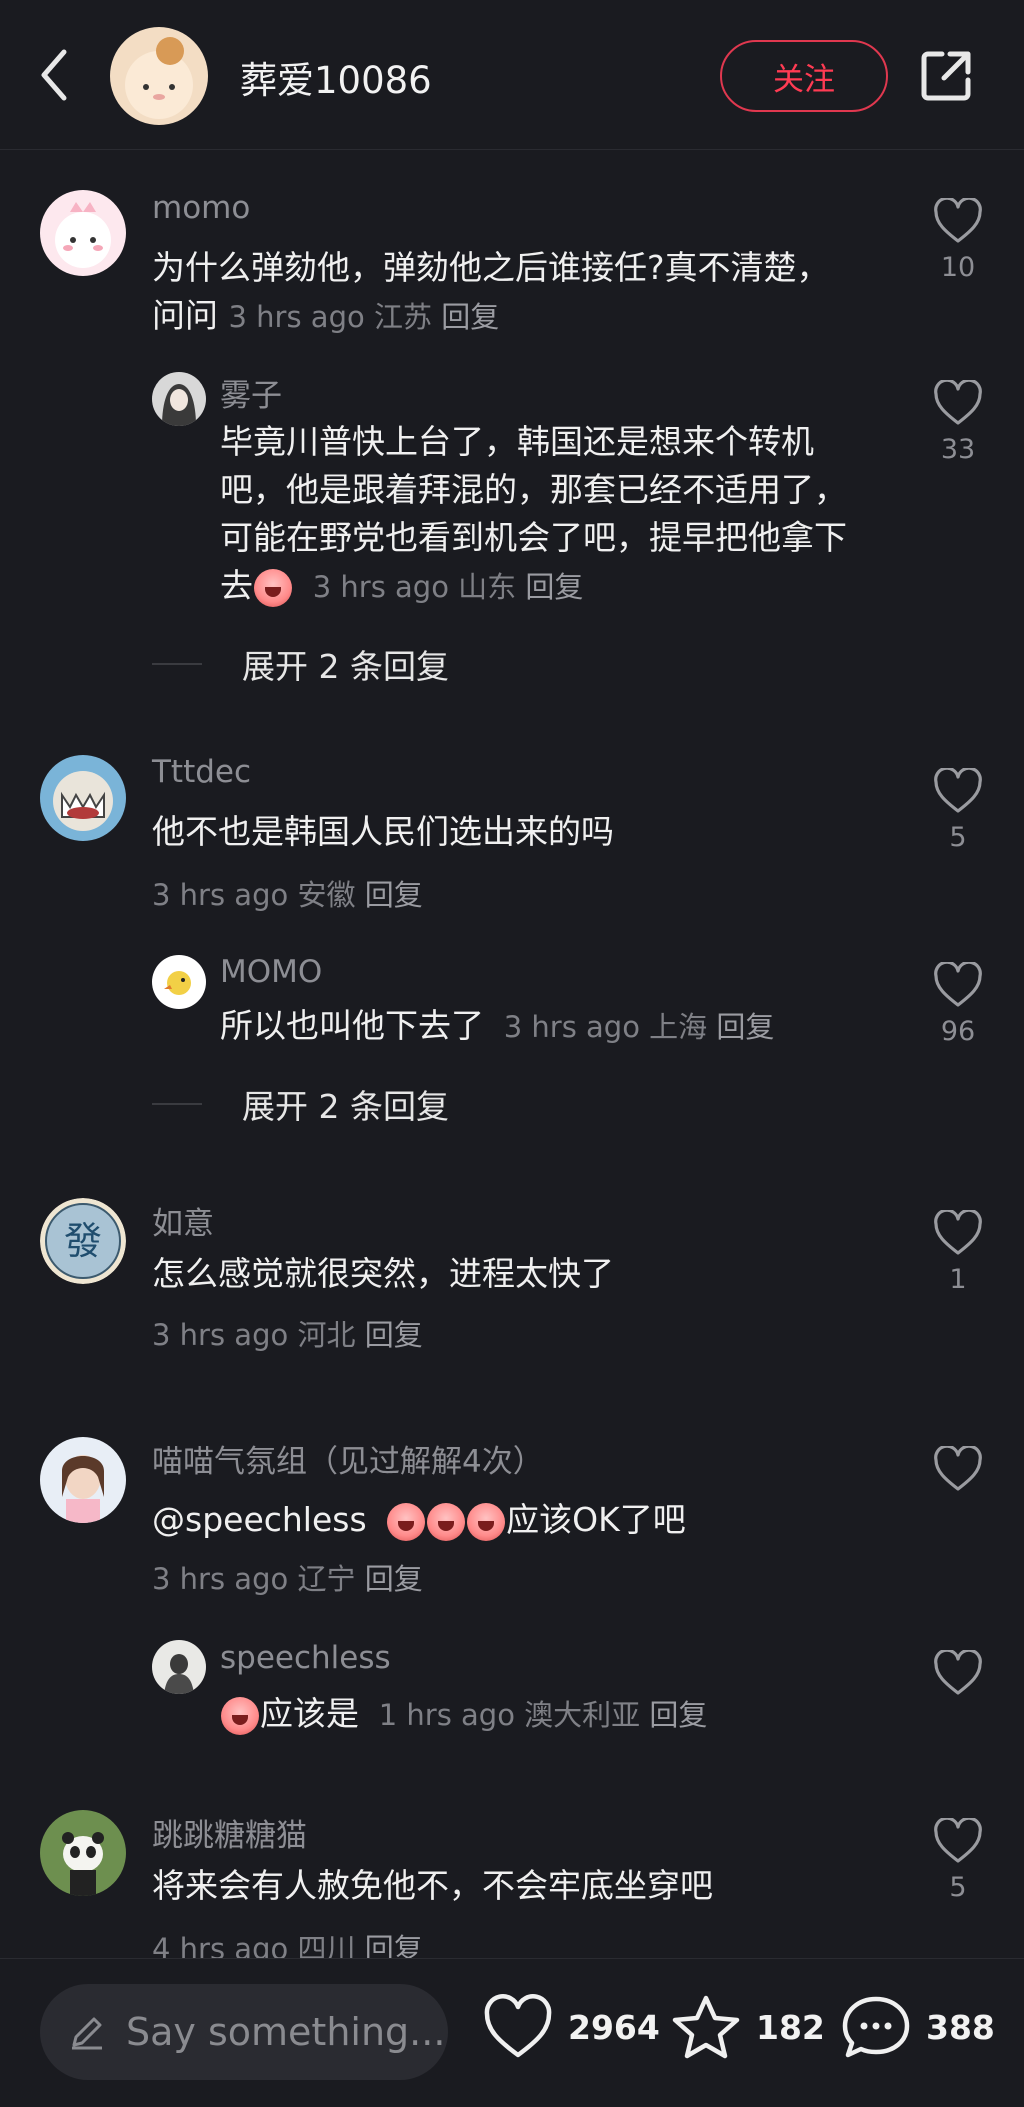 The image size is (1024, 2107). Describe the element at coordinates (790, 2027) in the screenshot. I see `favorite-total: 182` at that location.